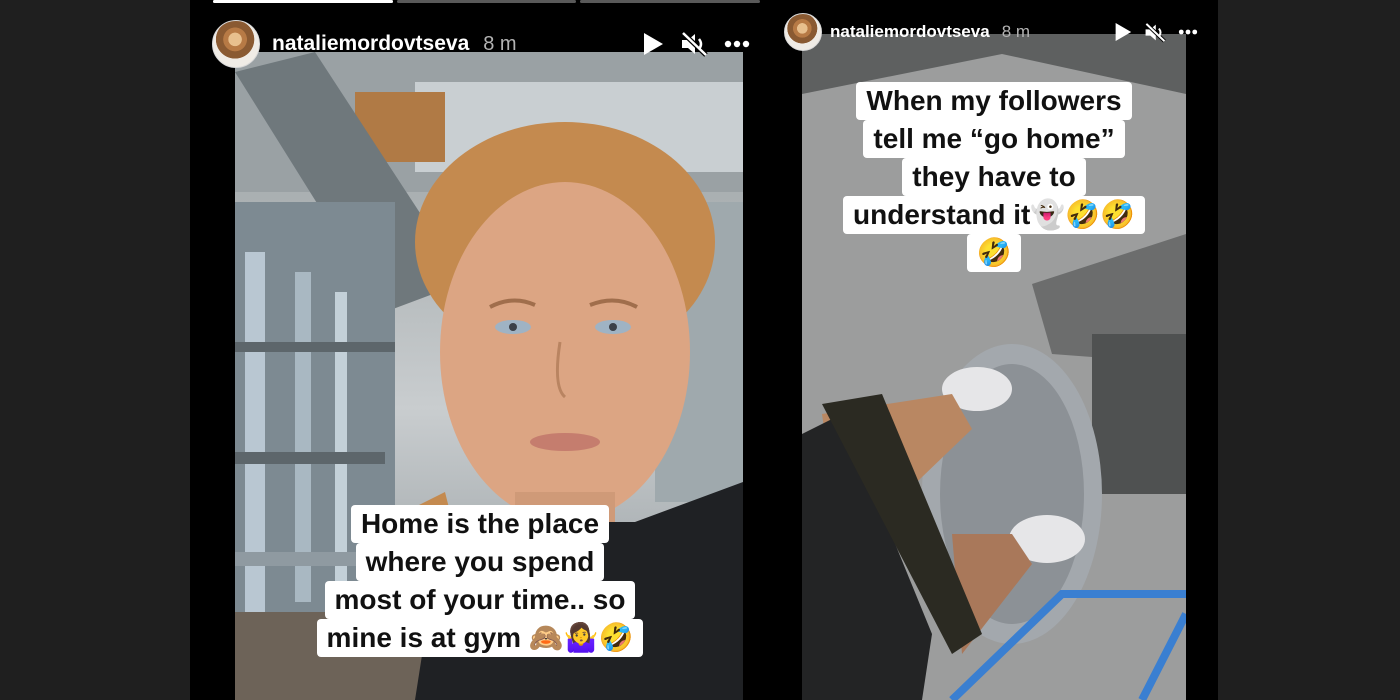  I want to click on caption-line: they have to, so click(994, 177).